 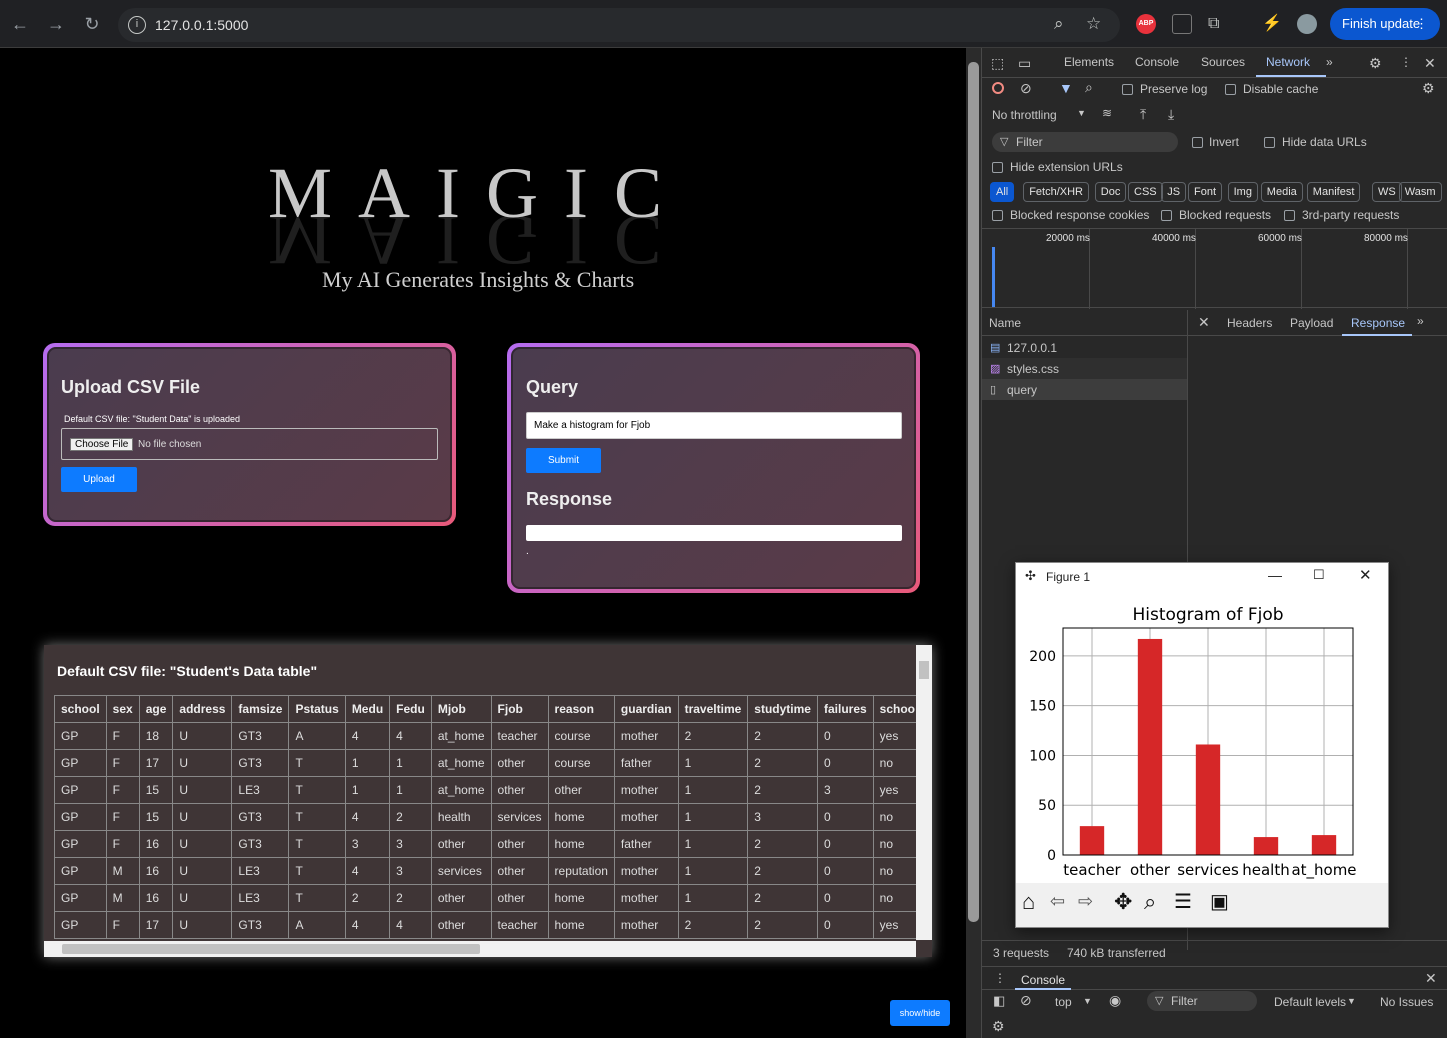 I want to click on type-filter-doc: Doc, so click(x=1110, y=192).